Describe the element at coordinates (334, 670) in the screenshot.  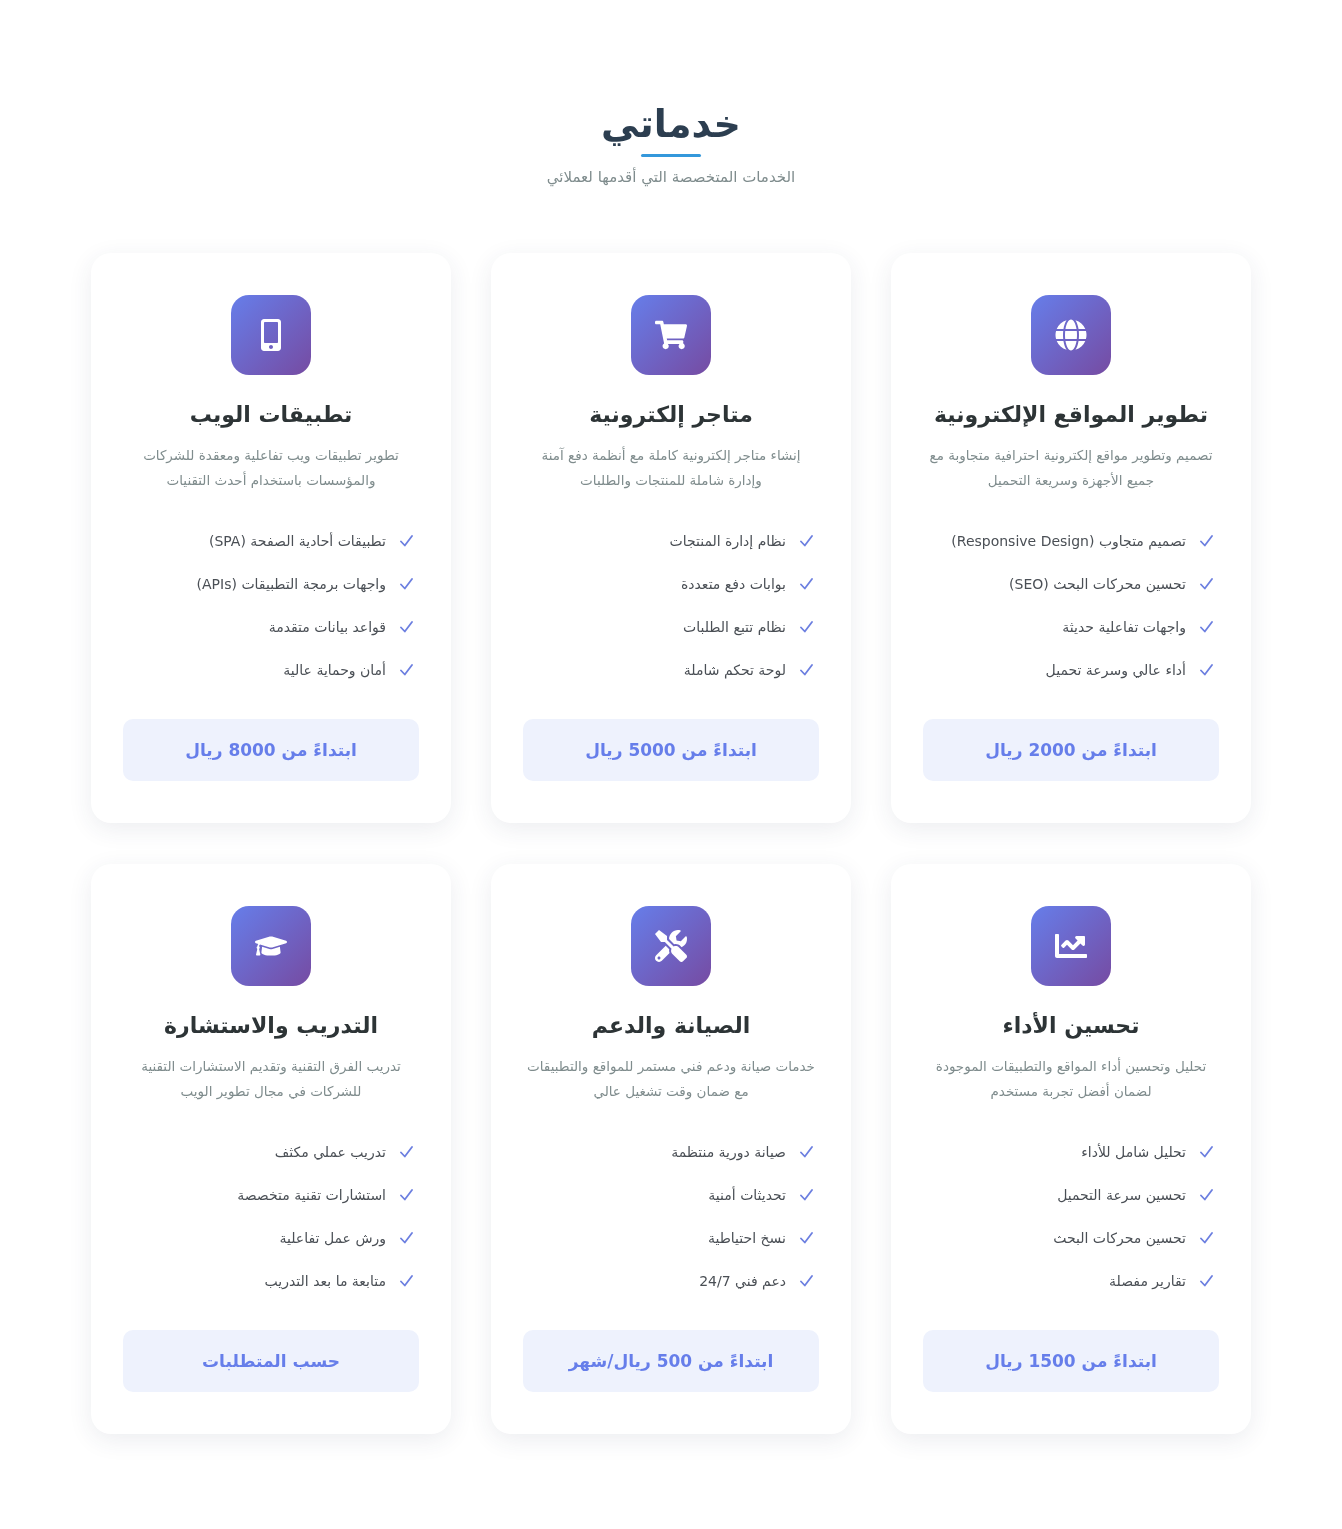
I see `feature-text: أمان وحماية عالية` at that location.